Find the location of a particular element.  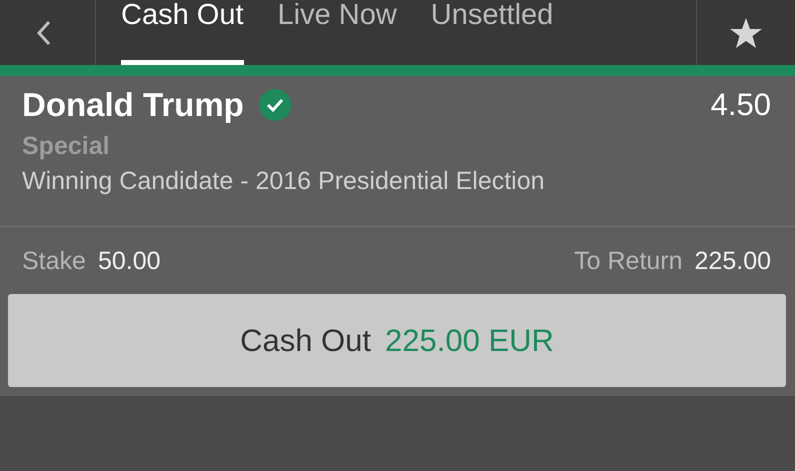

selection-name: Donald Trump is located at coordinates (133, 105).